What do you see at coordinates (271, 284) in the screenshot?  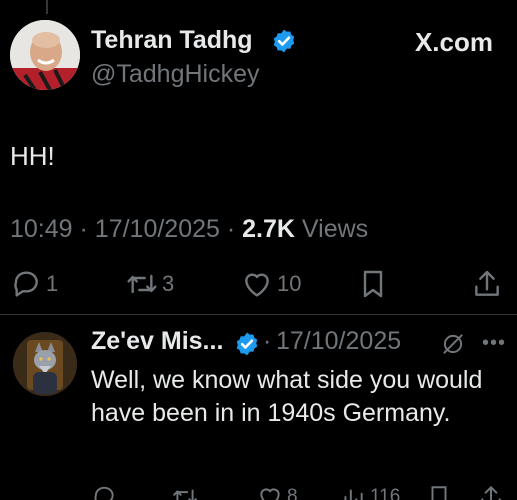 I see `like-button: 10` at bounding box center [271, 284].